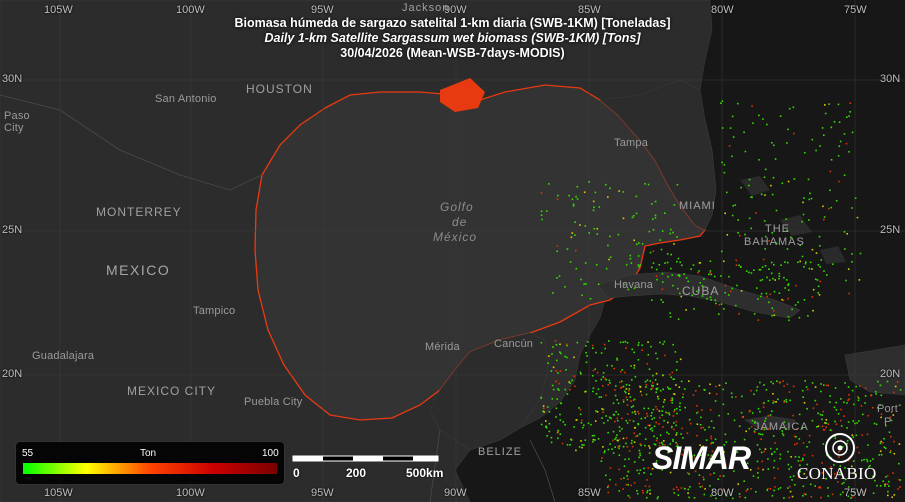 This screenshot has height=502, width=905. What do you see at coordinates (777, 229) in the screenshot?
I see `place-the: THE` at bounding box center [777, 229].